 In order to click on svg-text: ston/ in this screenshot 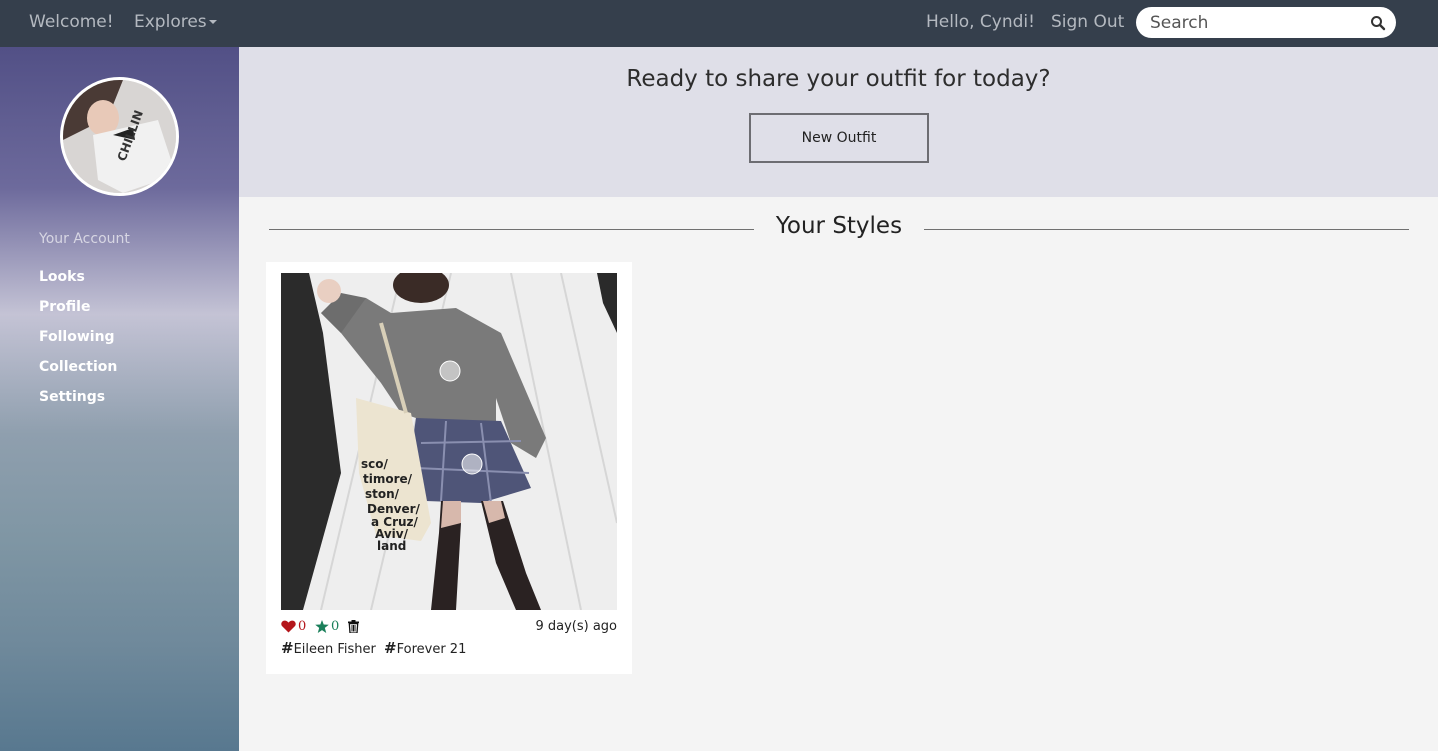, I will do `click(382, 494)`.